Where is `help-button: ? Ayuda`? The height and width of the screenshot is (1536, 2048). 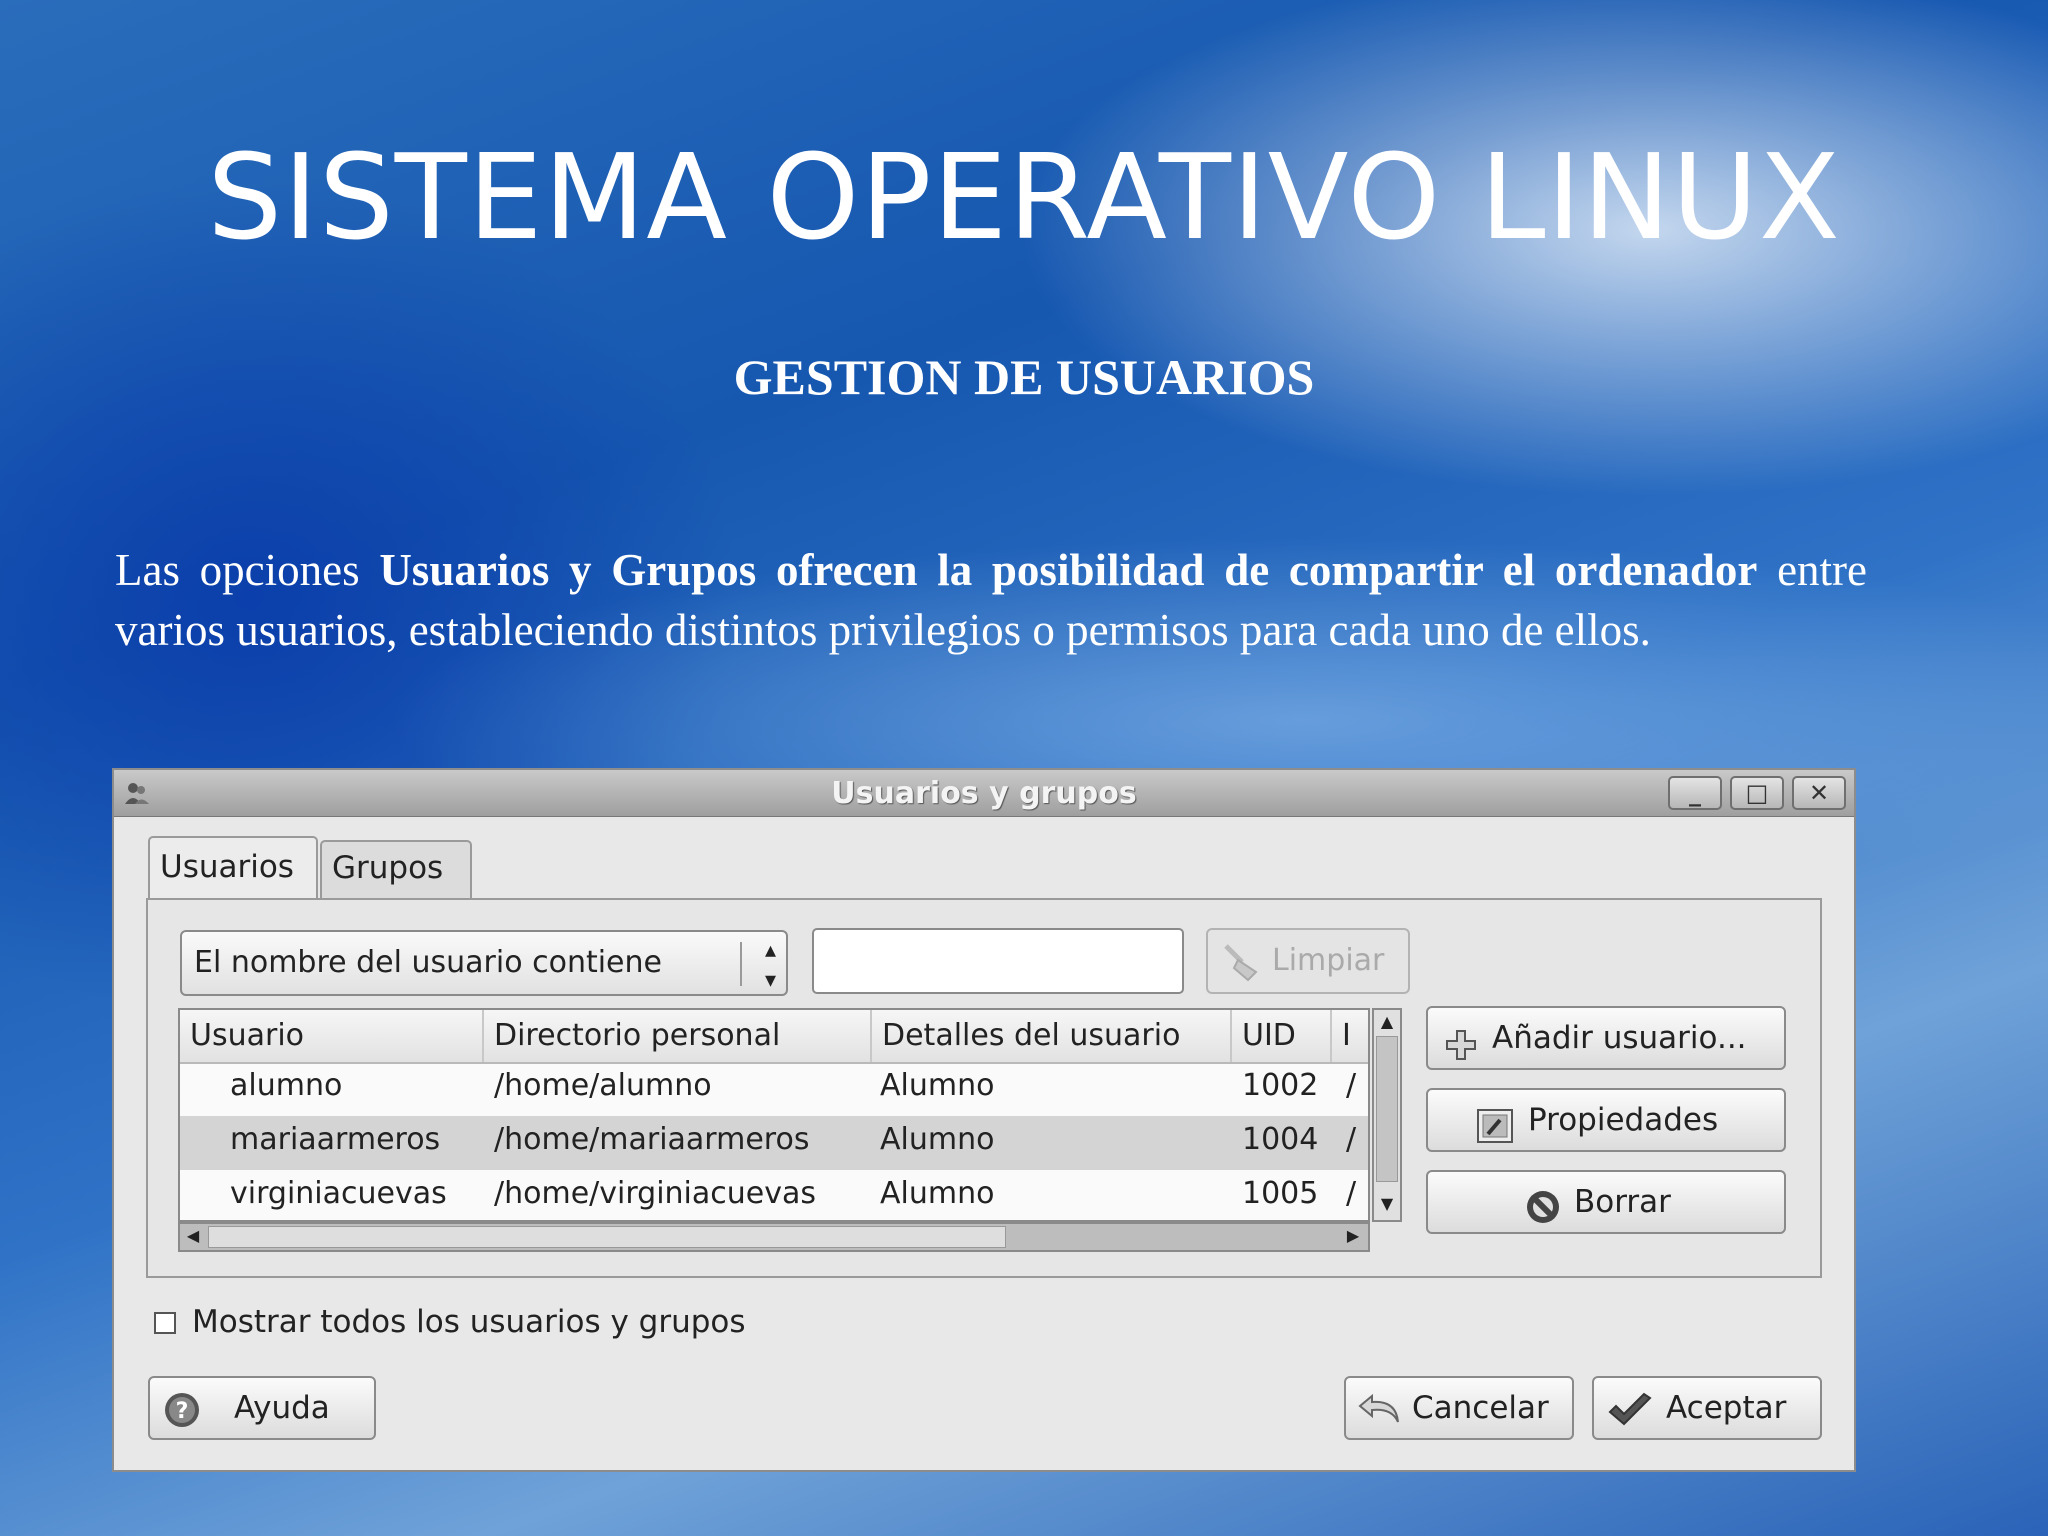
help-button: ? Ayuda is located at coordinates (262, 1408).